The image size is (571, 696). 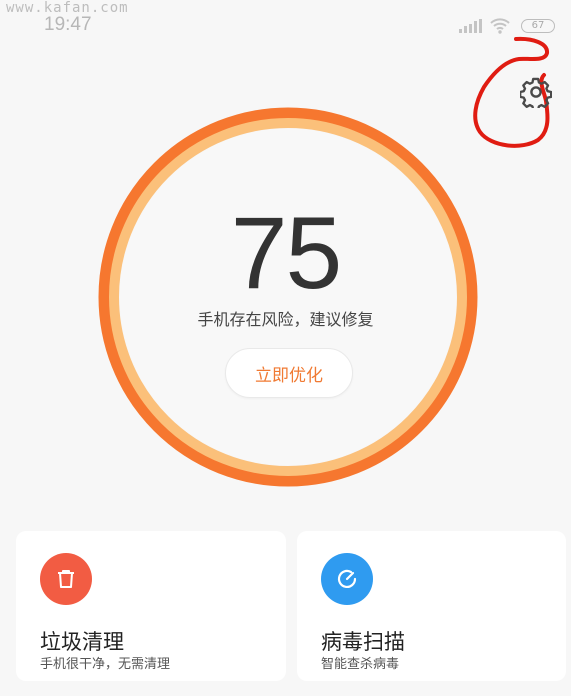 I want to click on virus-scan-card: 病毒扫描 智能查杀病毒, so click(x=431, y=606).